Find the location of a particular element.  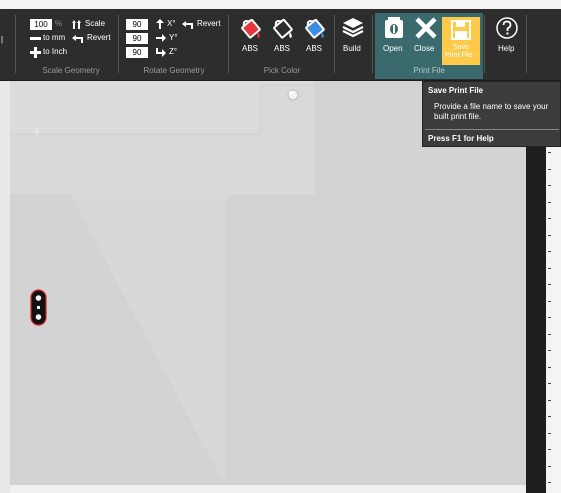

arrow-up-icon is located at coordinates (160, 24).